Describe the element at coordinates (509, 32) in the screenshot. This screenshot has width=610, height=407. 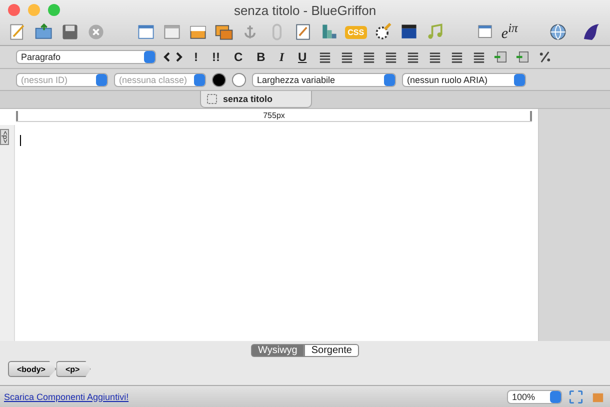
I see `formula-icon: e$^{iπ}$` at that location.